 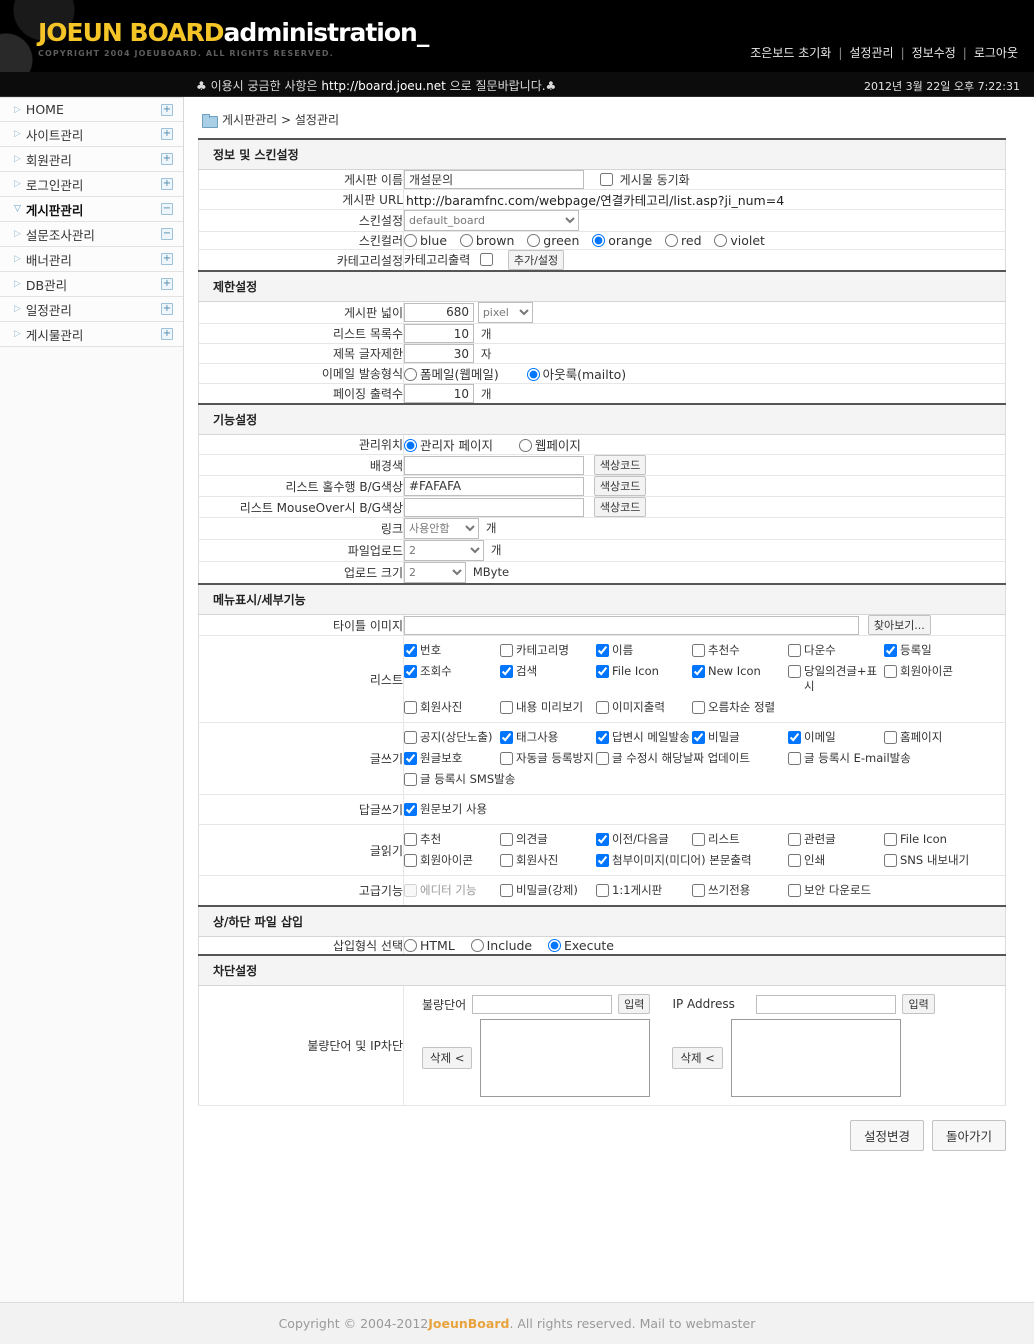 I want to click on read-checkbox-sns, so click(x=890, y=860).